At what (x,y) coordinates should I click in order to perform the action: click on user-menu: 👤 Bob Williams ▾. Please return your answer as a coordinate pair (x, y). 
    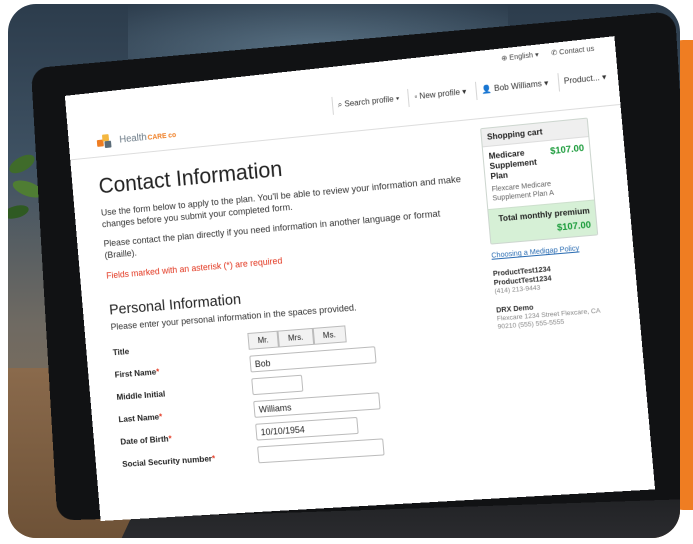
    Looking at the image, I should click on (514, 87).